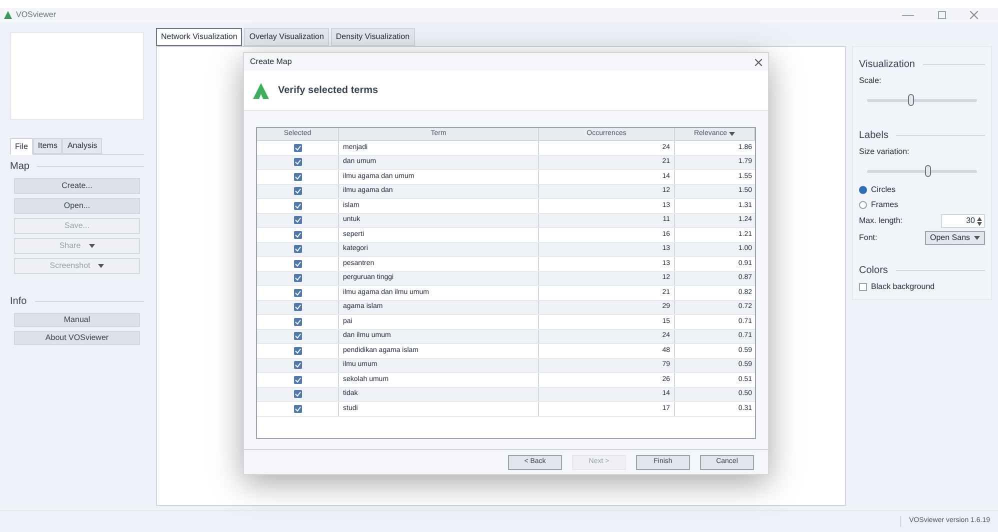 The height and width of the screenshot is (532, 998). What do you see at coordinates (955, 238) in the screenshot?
I see `font-dropdown: Open Sans` at bounding box center [955, 238].